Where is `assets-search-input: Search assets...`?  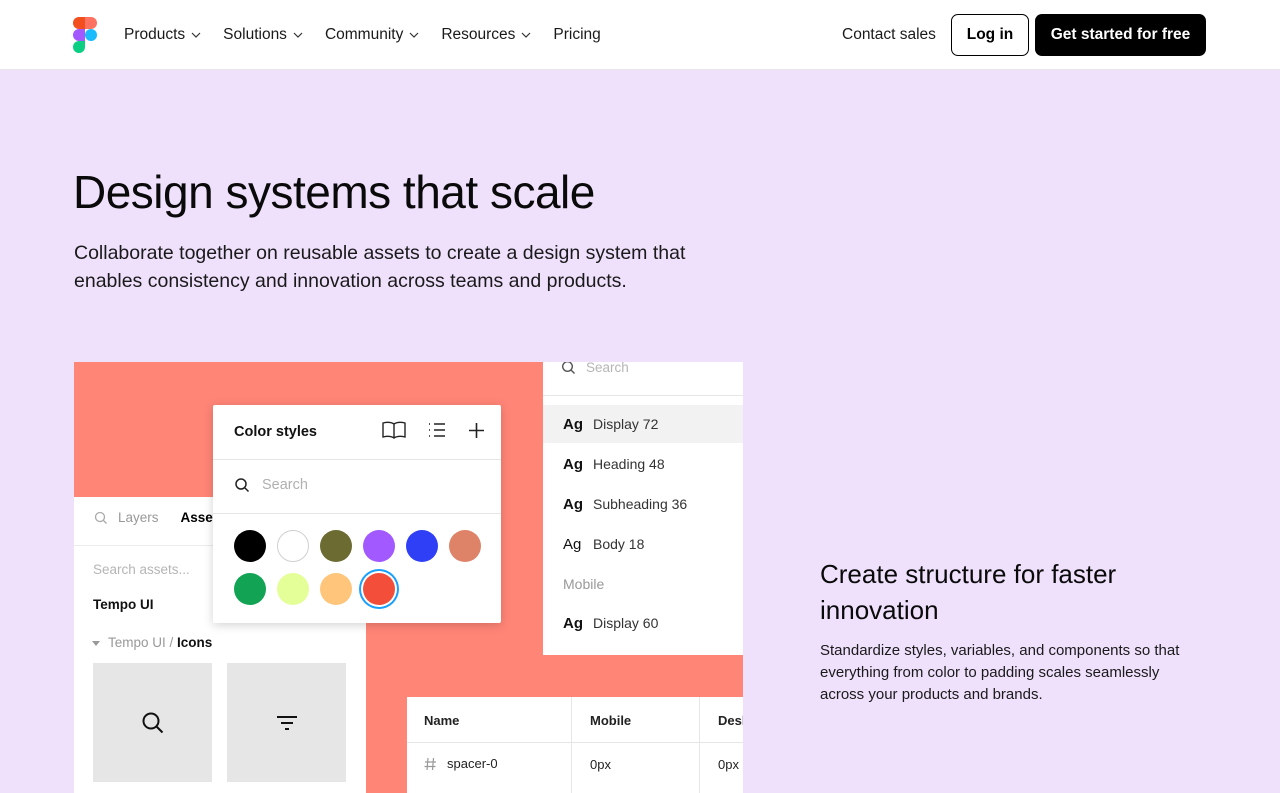 assets-search-input: Search assets... is located at coordinates (141, 569).